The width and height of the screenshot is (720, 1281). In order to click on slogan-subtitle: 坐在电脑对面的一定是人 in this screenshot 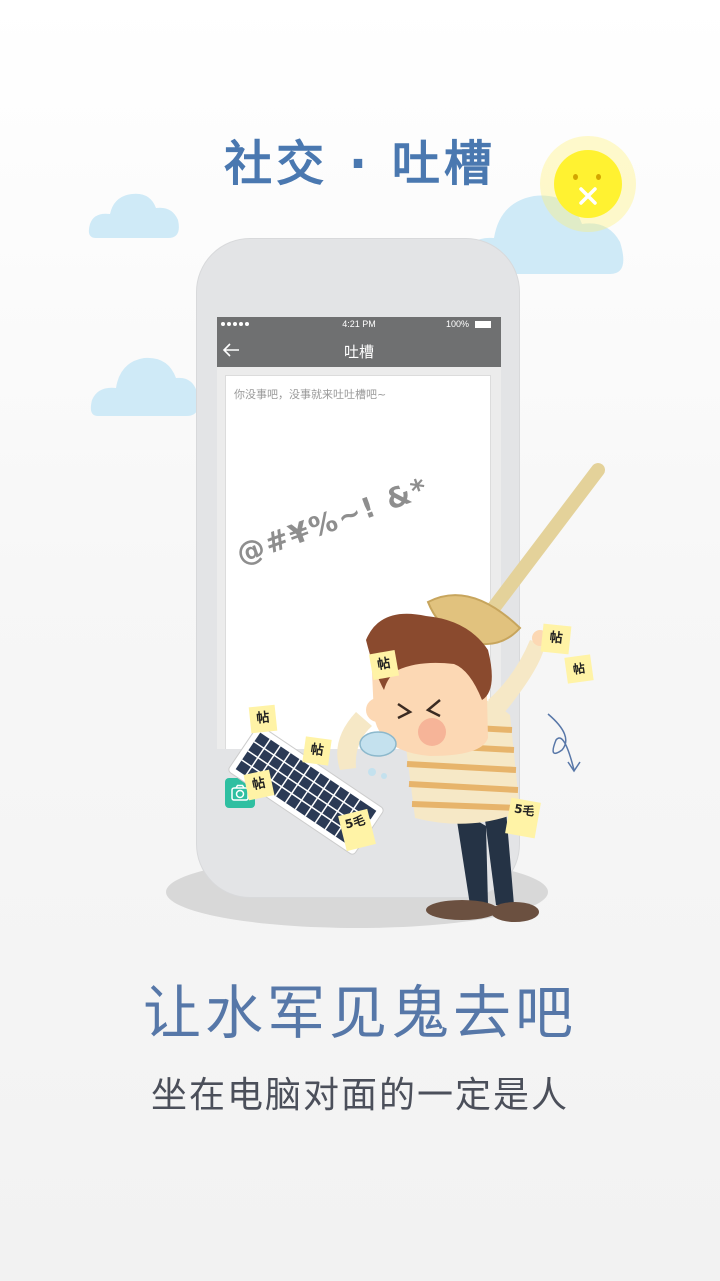, I will do `click(359, 1095)`.